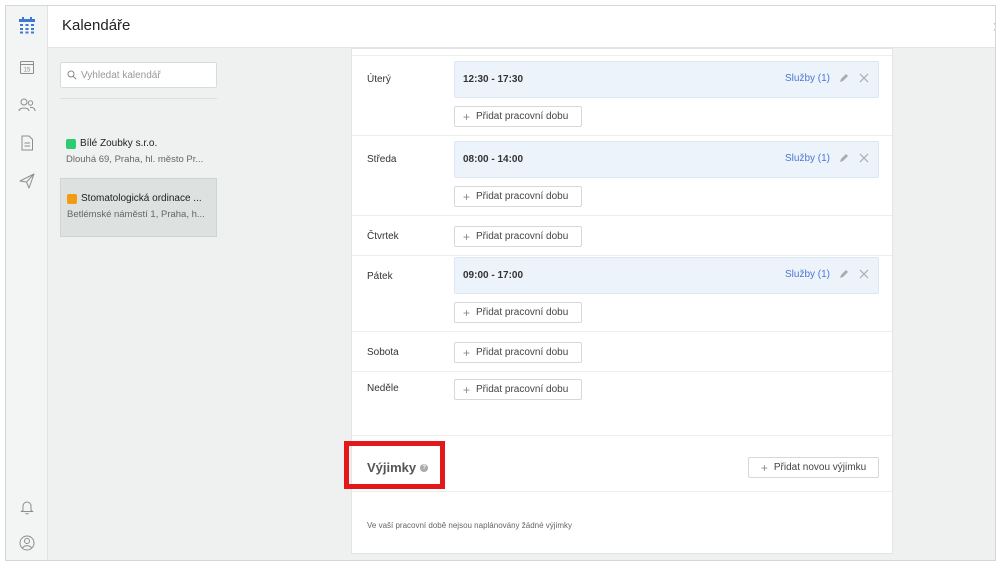  I want to click on send-icon, so click(27, 181).